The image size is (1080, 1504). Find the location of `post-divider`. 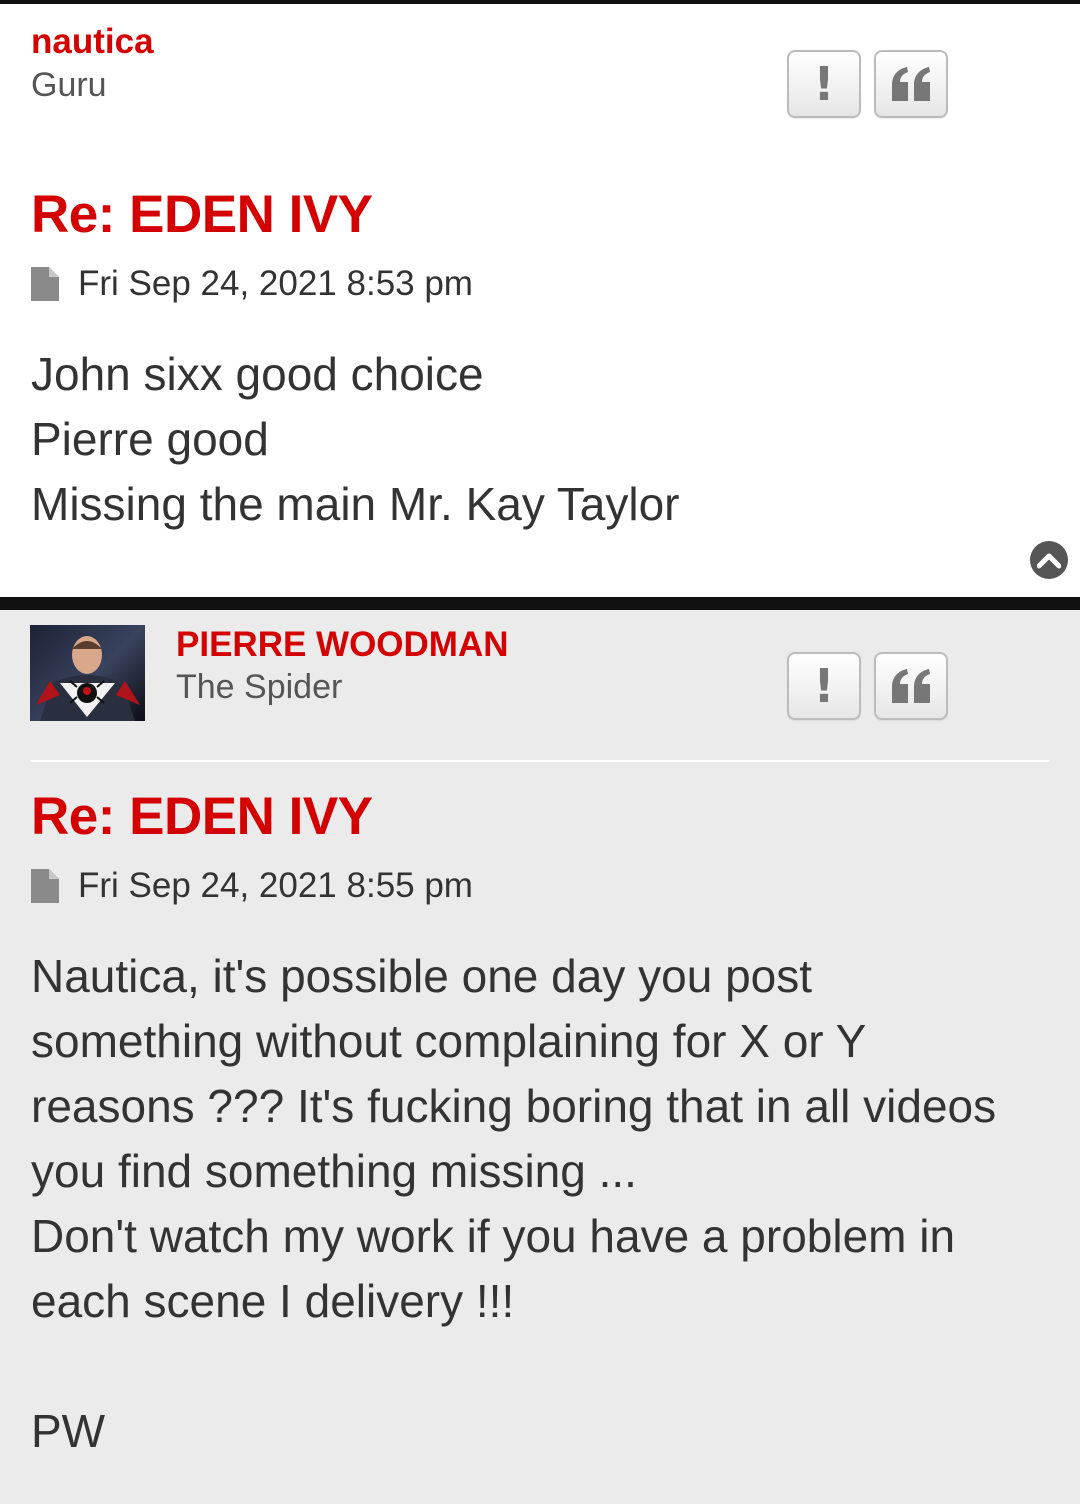

post-divider is located at coordinates (540, 603).